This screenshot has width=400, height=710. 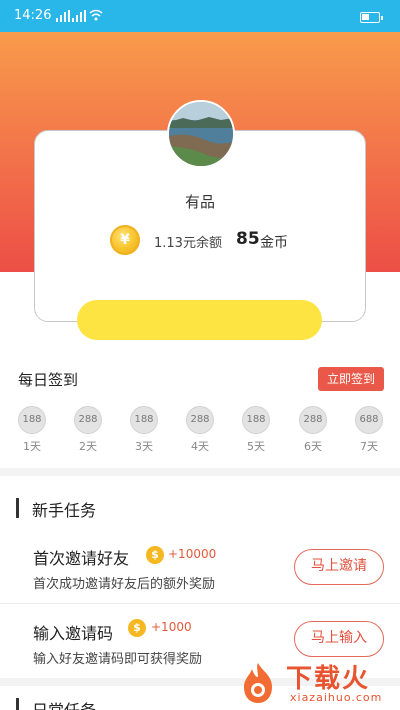 I want to click on task-reward-invite: +10000, so click(x=192, y=554).